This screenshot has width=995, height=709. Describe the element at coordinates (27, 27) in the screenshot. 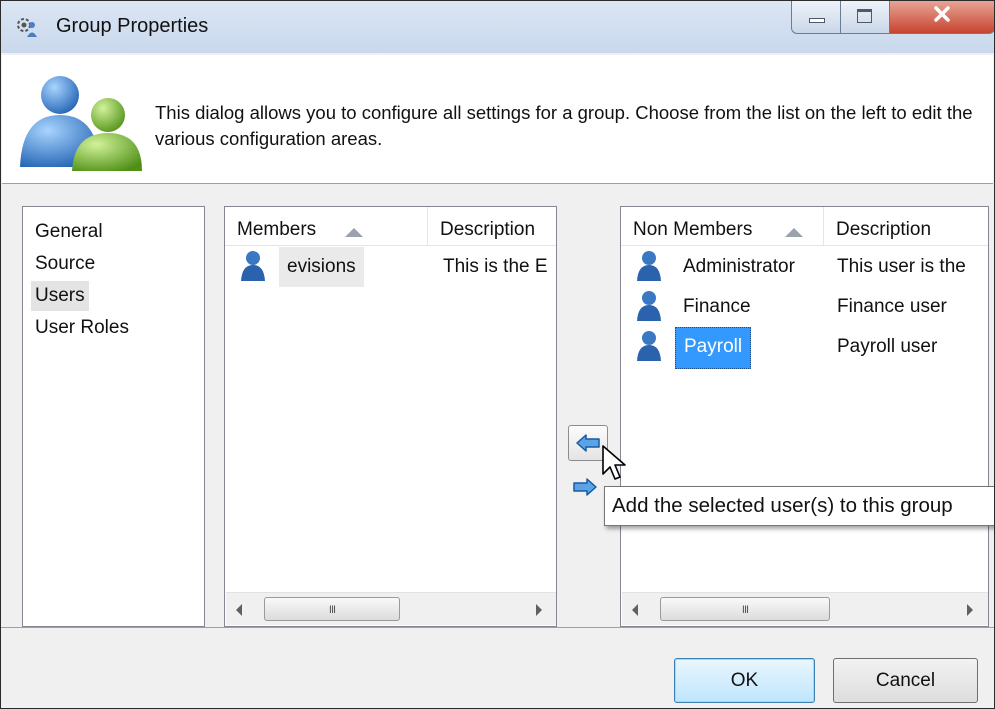

I see `group-settings-icon` at that location.